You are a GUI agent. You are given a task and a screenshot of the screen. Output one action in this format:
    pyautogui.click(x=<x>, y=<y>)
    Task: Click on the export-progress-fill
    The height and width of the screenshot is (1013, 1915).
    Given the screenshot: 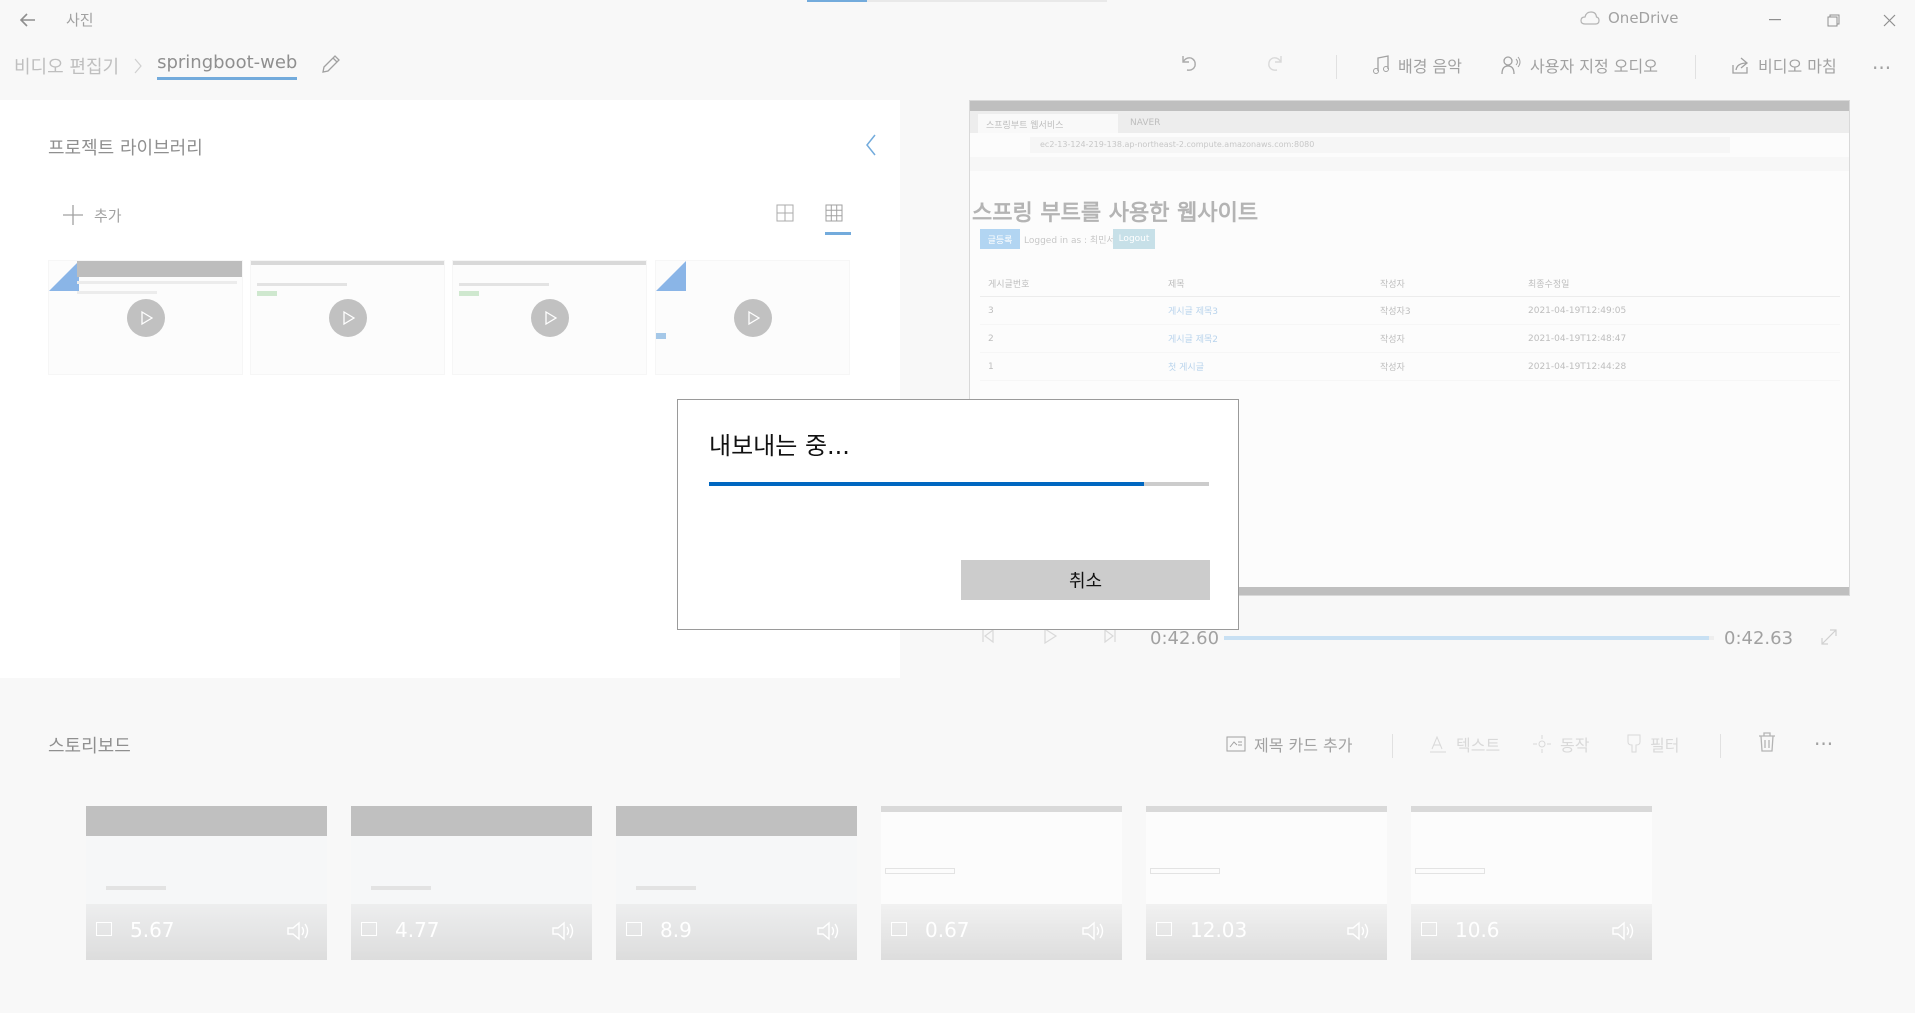 What is the action you would take?
    pyautogui.click(x=926, y=484)
    